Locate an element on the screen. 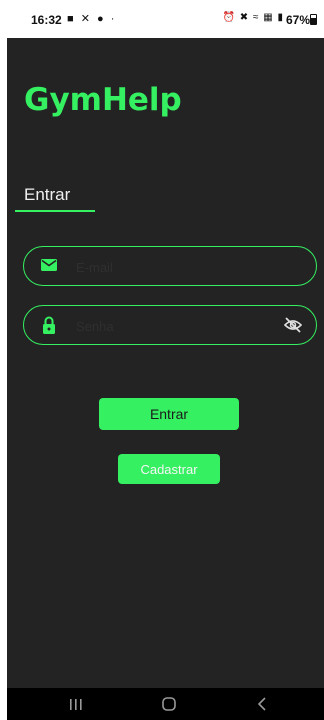 The width and height of the screenshot is (324, 720). eye-off-icon is located at coordinates (293, 325).